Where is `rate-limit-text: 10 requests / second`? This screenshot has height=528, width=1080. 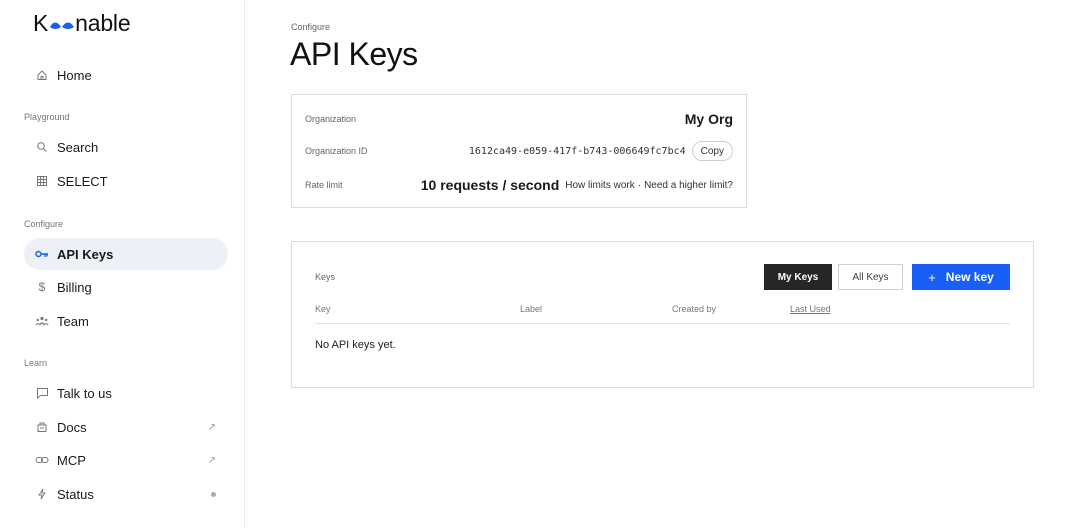 rate-limit-text: 10 requests / second is located at coordinates (490, 185).